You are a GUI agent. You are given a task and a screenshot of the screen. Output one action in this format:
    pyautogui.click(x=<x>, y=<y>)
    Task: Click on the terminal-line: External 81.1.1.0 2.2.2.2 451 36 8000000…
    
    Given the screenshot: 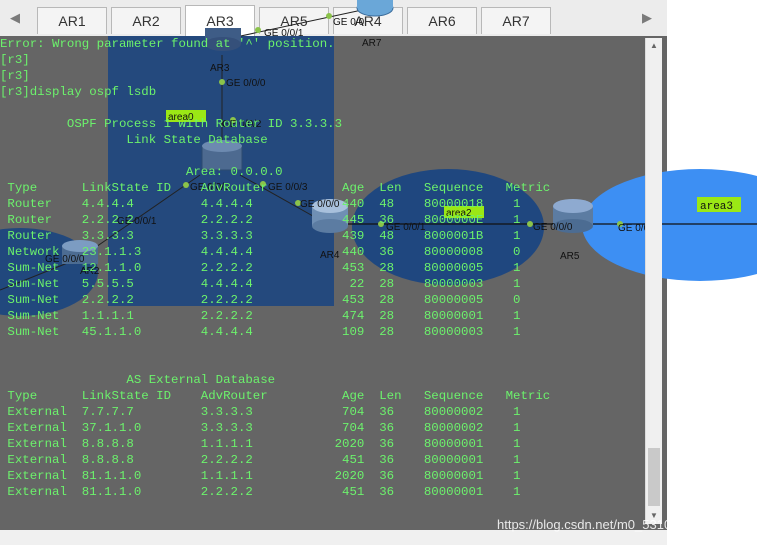 What is the action you would take?
    pyautogui.click(x=260, y=492)
    